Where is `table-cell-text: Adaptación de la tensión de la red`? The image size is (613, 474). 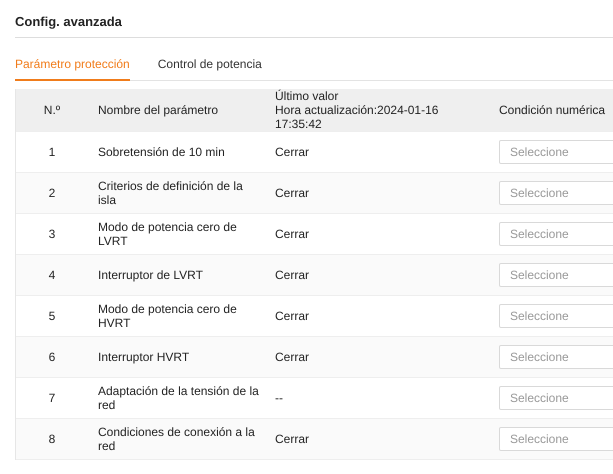 table-cell-text: Adaptación de la tensión de la red is located at coordinates (178, 398).